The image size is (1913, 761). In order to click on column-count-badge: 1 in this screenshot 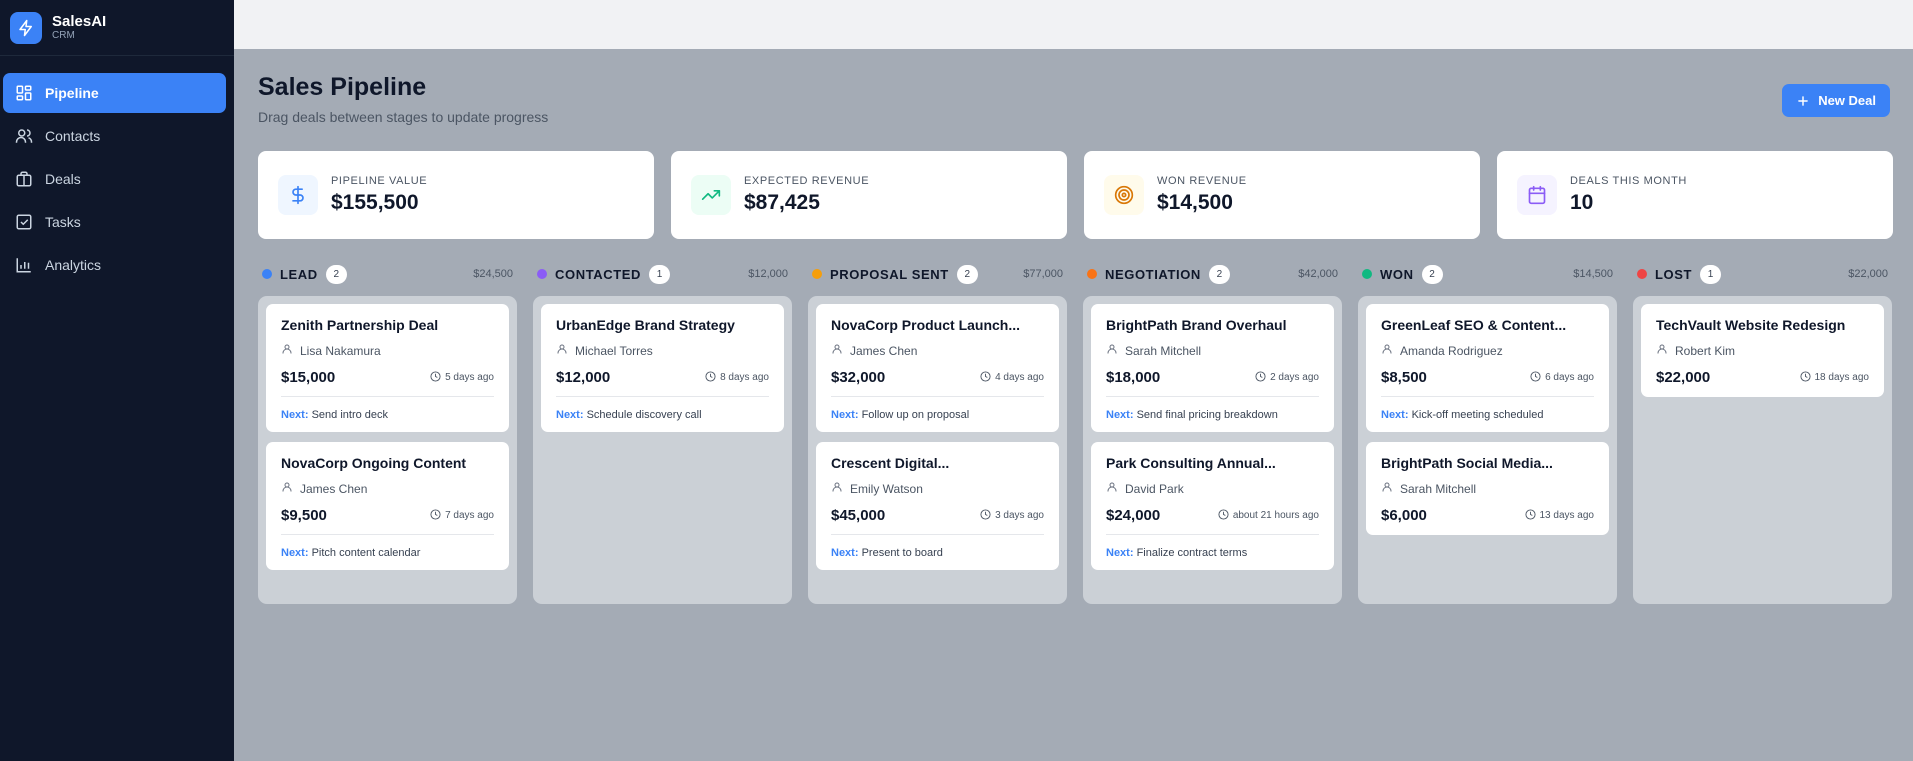, I will do `click(1711, 274)`.